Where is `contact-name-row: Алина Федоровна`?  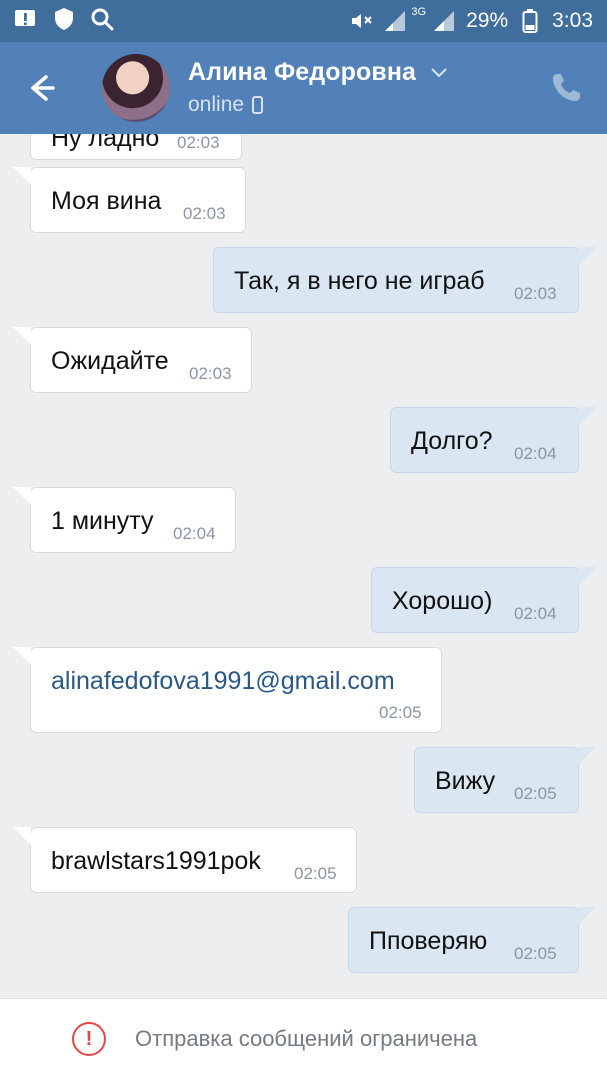
contact-name-row: Алина Федоровна is located at coordinates (317, 72).